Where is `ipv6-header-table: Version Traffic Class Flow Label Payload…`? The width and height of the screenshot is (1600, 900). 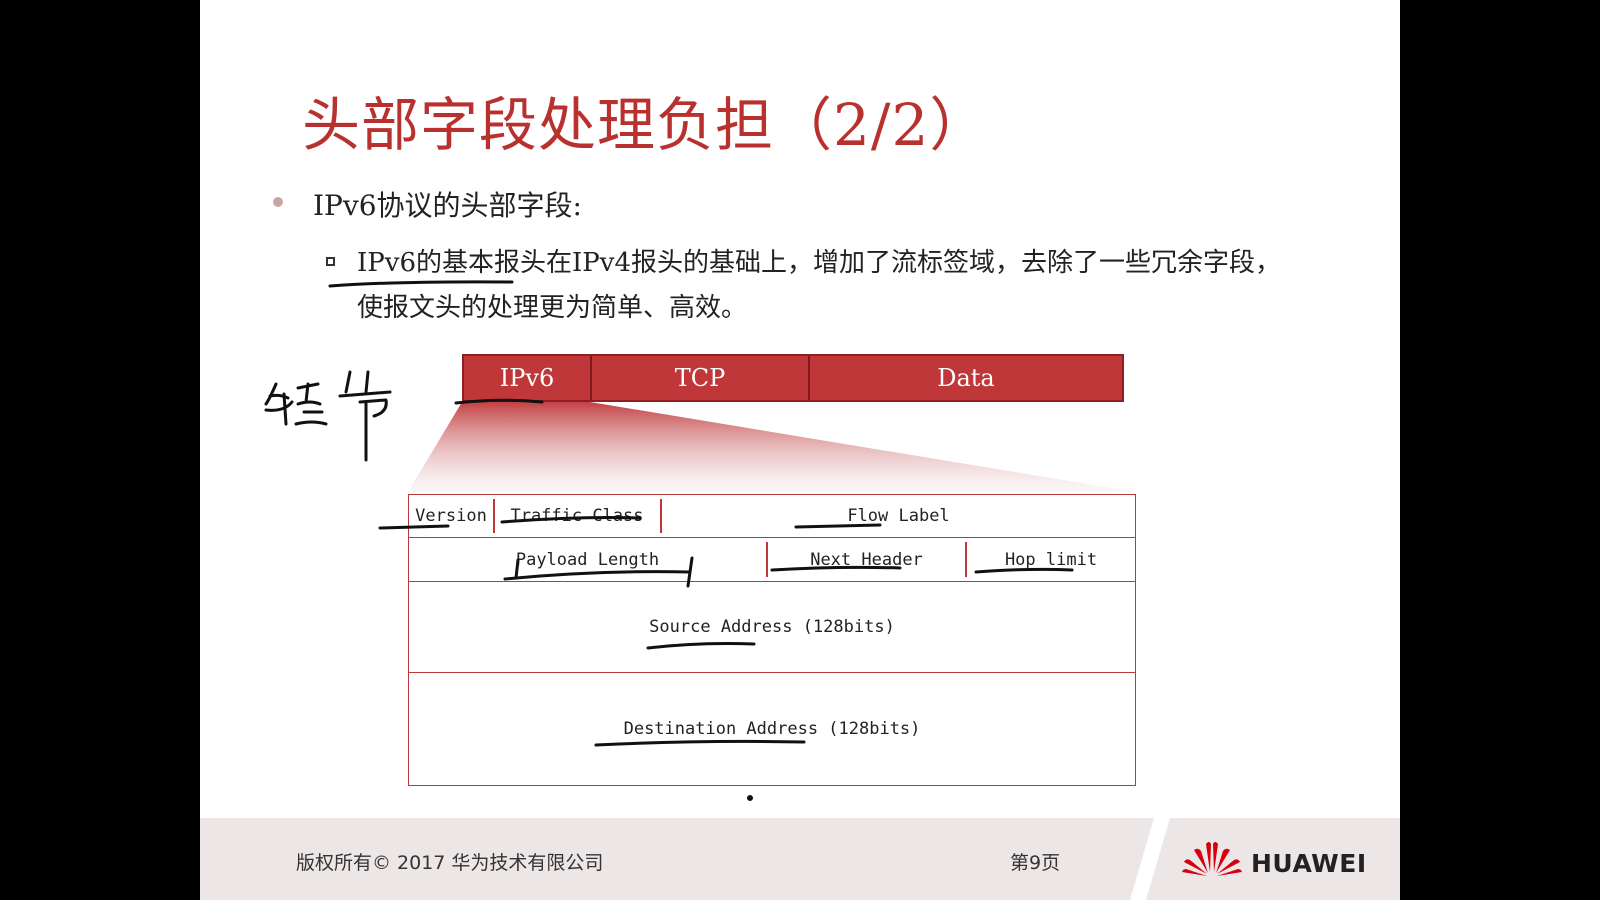
ipv6-header-table: Version Traffic Class Flow Label Payload… is located at coordinates (772, 640).